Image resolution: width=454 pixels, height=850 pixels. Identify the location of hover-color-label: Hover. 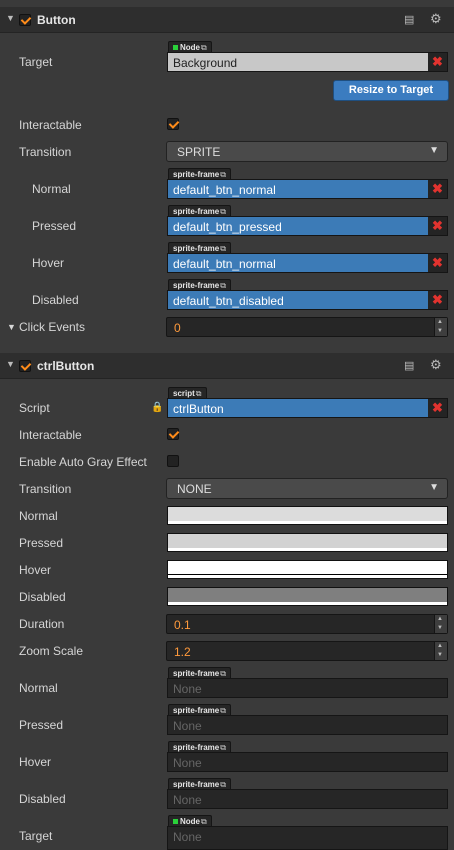
(35, 570).